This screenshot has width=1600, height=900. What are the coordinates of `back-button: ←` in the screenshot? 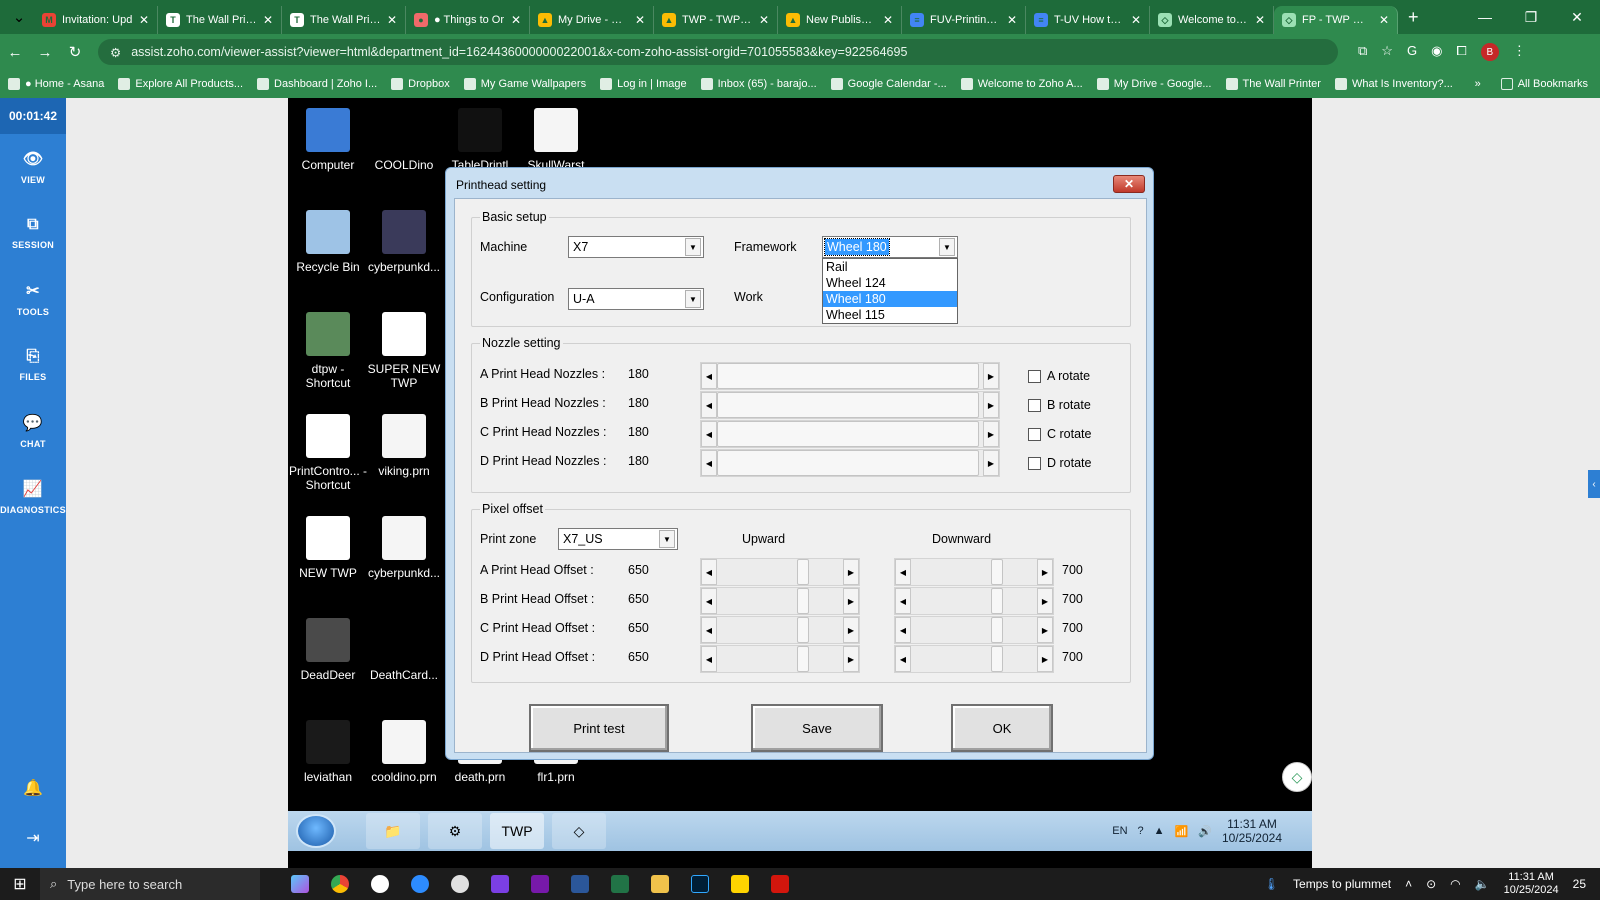 It's located at (15, 52).